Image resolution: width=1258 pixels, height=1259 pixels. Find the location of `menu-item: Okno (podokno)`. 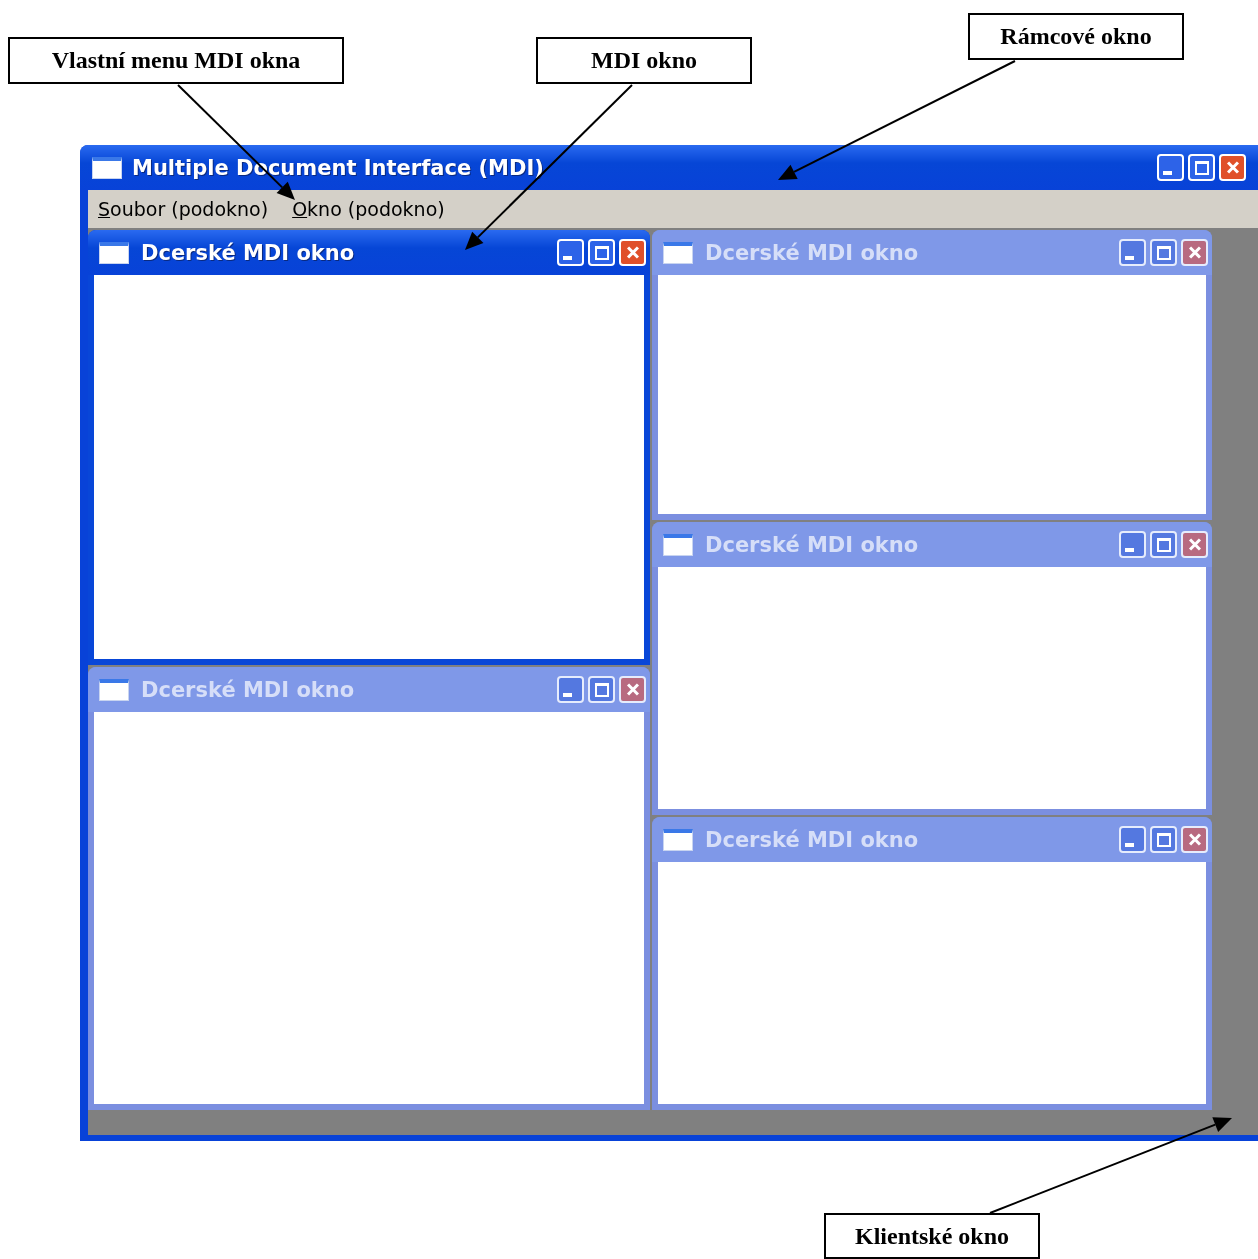

menu-item: Okno (podokno) is located at coordinates (368, 209).